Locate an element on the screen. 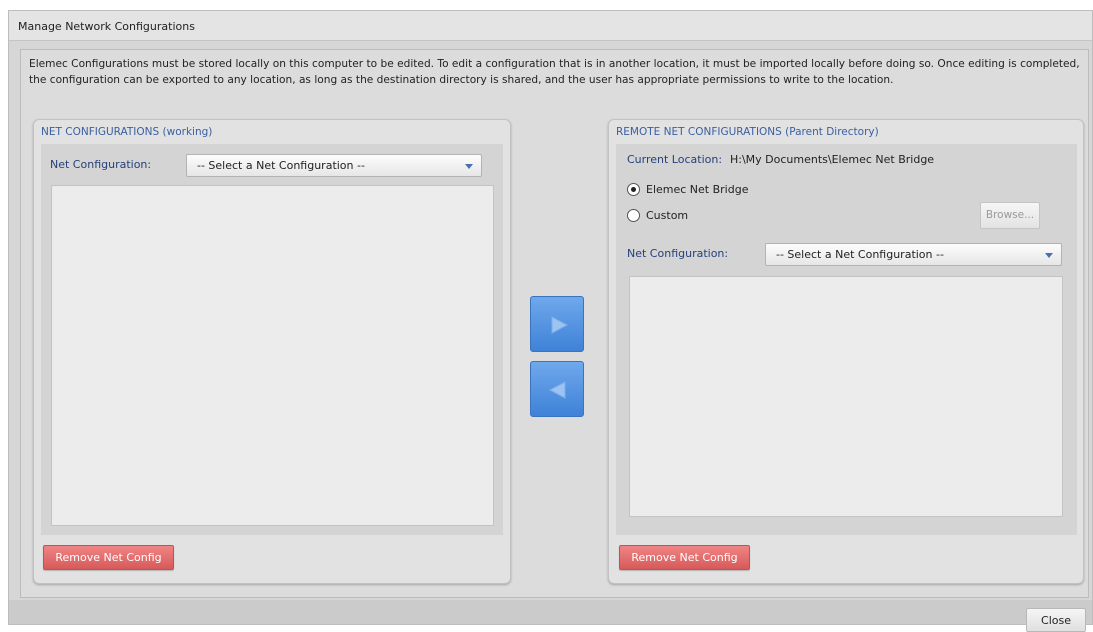 Image resolution: width=1093 pixels, height=632 pixels. working-net-configuration-value: -- Select a Net Configuration -- is located at coordinates (281, 165).